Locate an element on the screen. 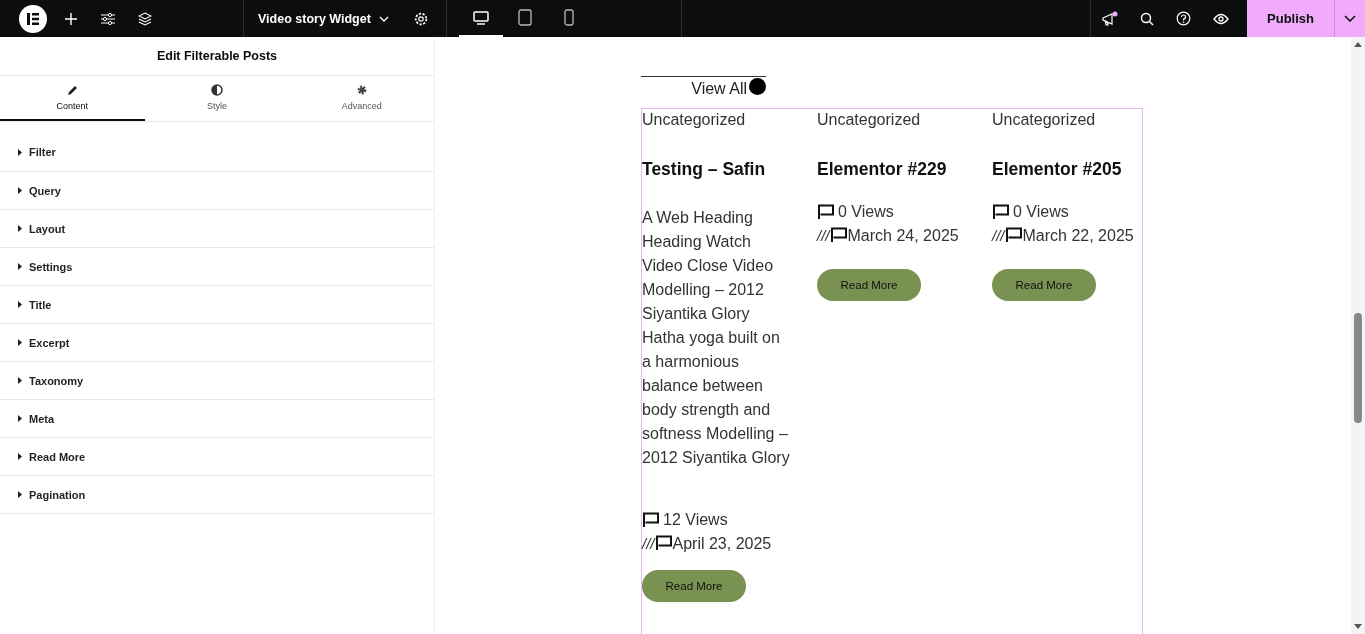 This screenshot has width=1365, height=634. post-title: Elementor #205 is located at coordinates (1057, 169).